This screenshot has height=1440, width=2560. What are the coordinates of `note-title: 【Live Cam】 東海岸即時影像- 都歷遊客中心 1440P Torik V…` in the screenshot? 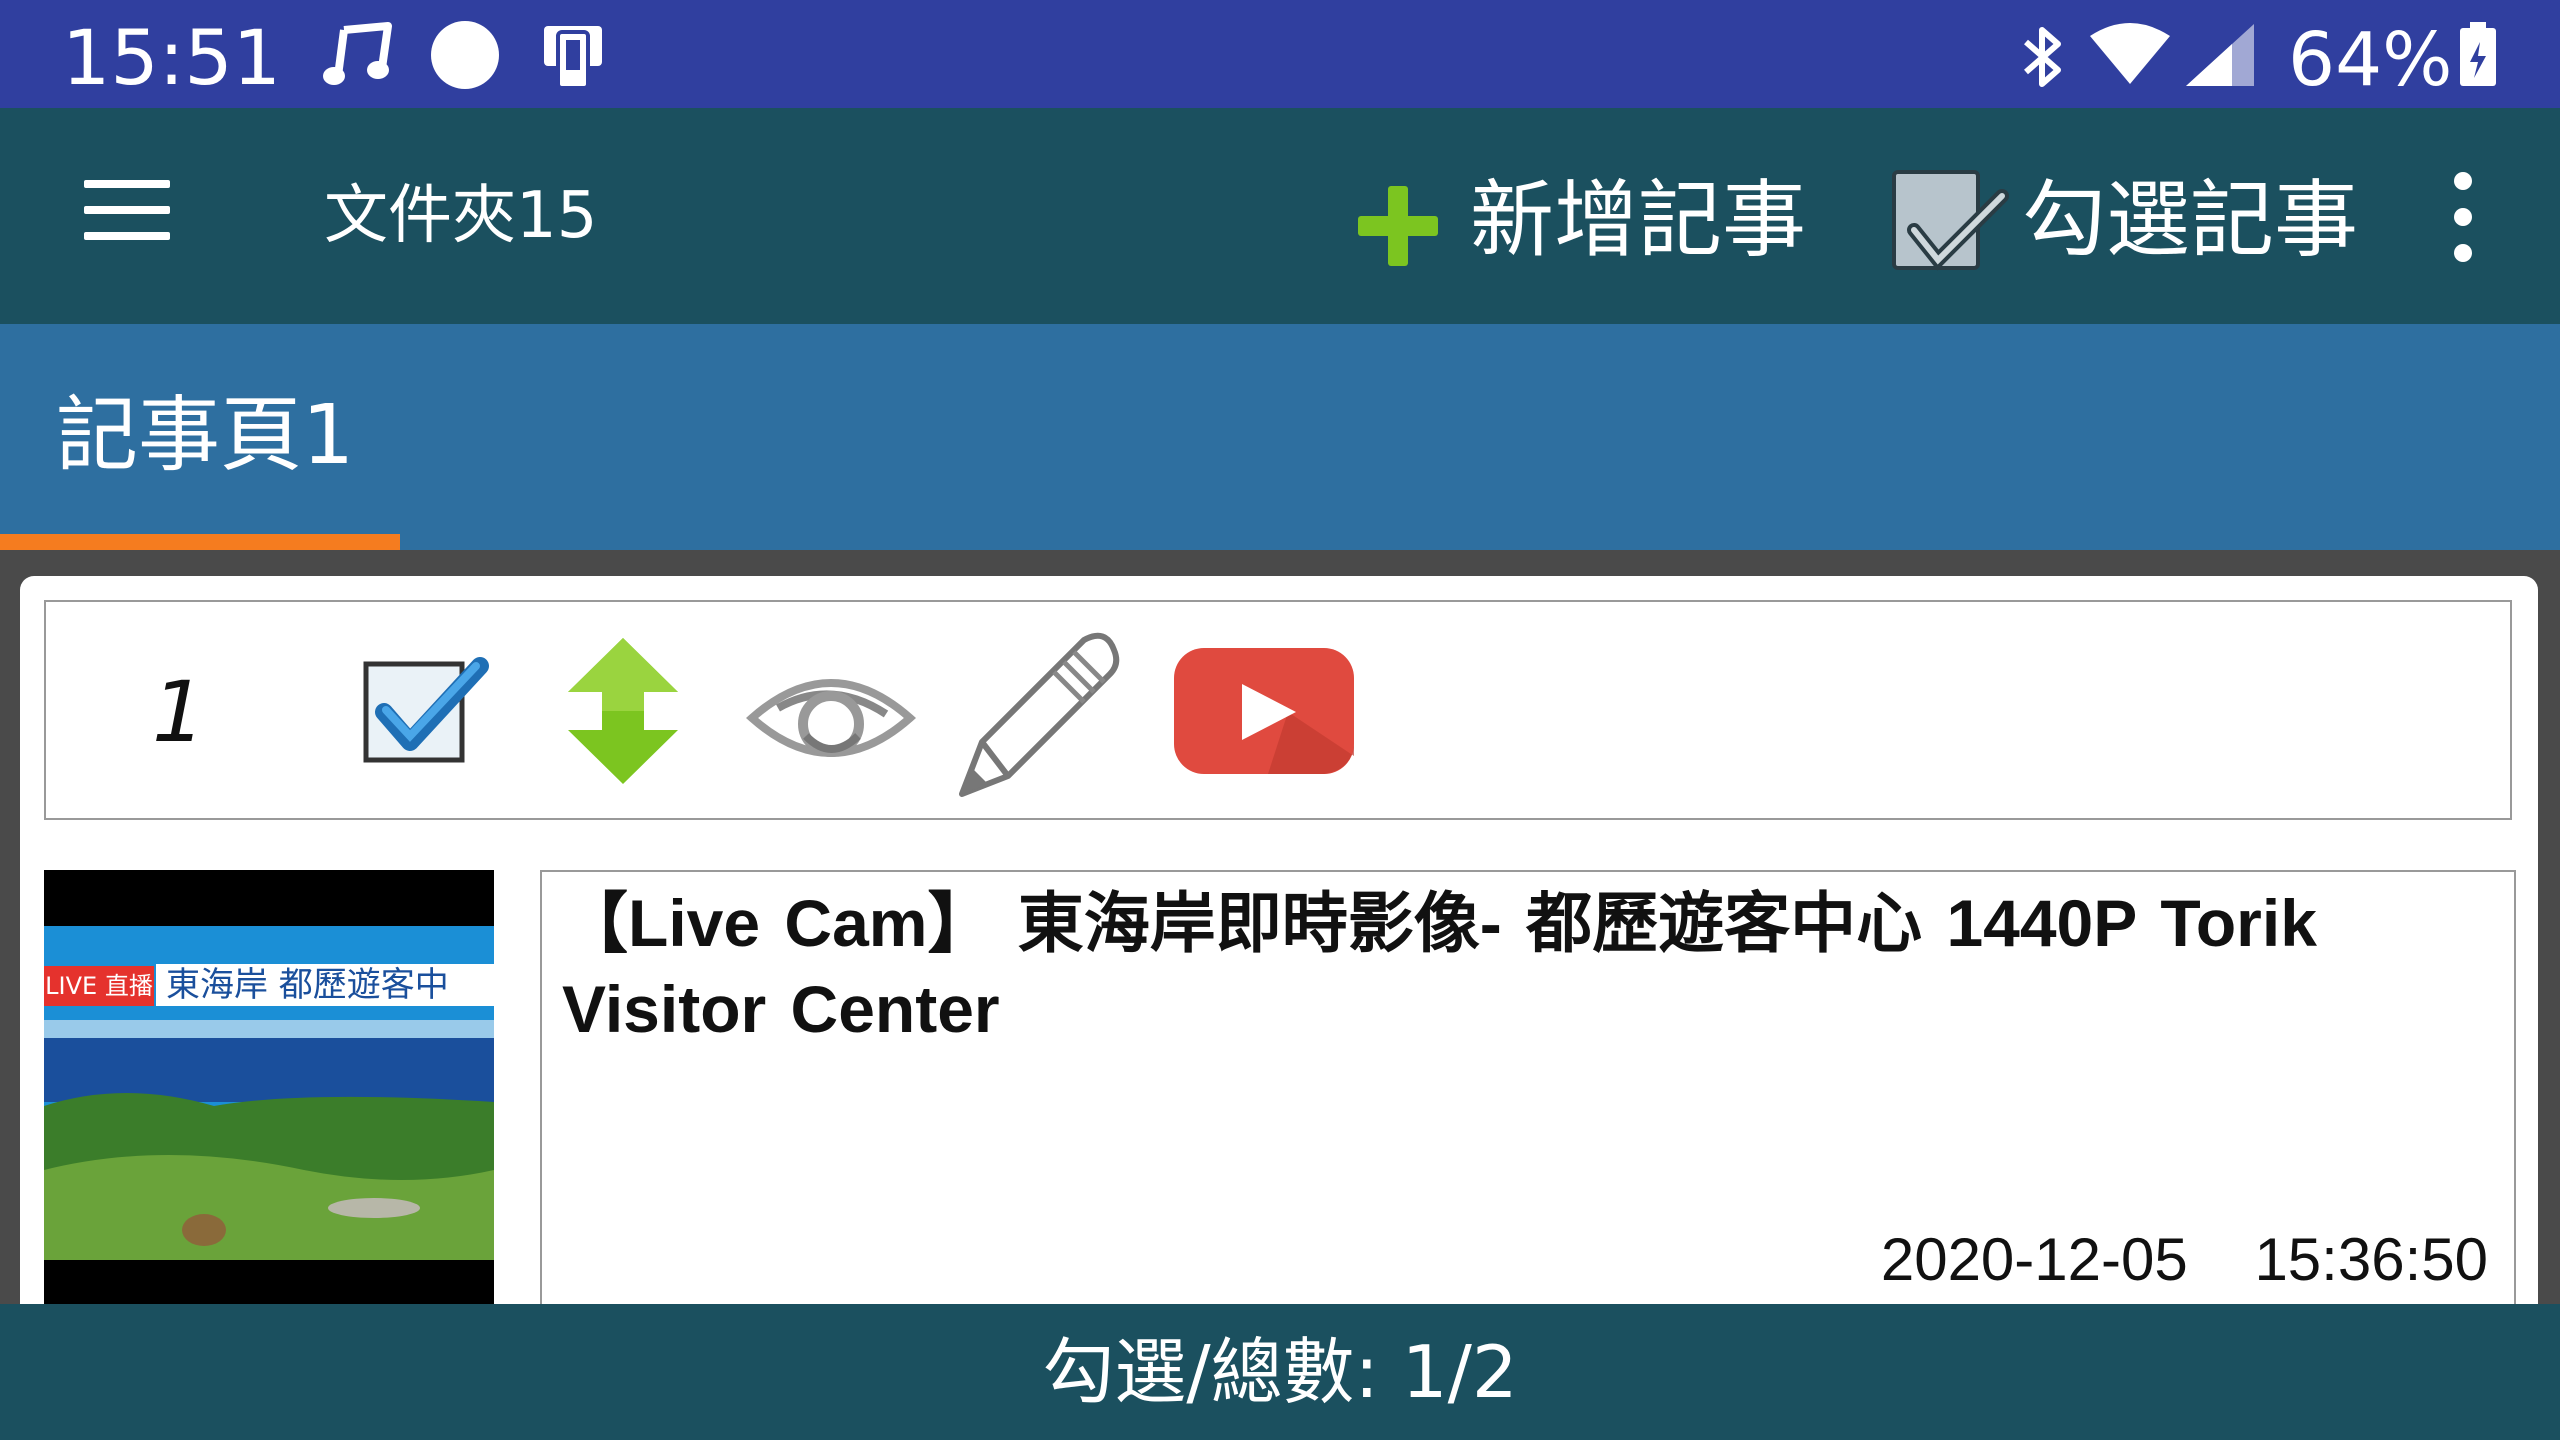 It's located at (1439, 966).